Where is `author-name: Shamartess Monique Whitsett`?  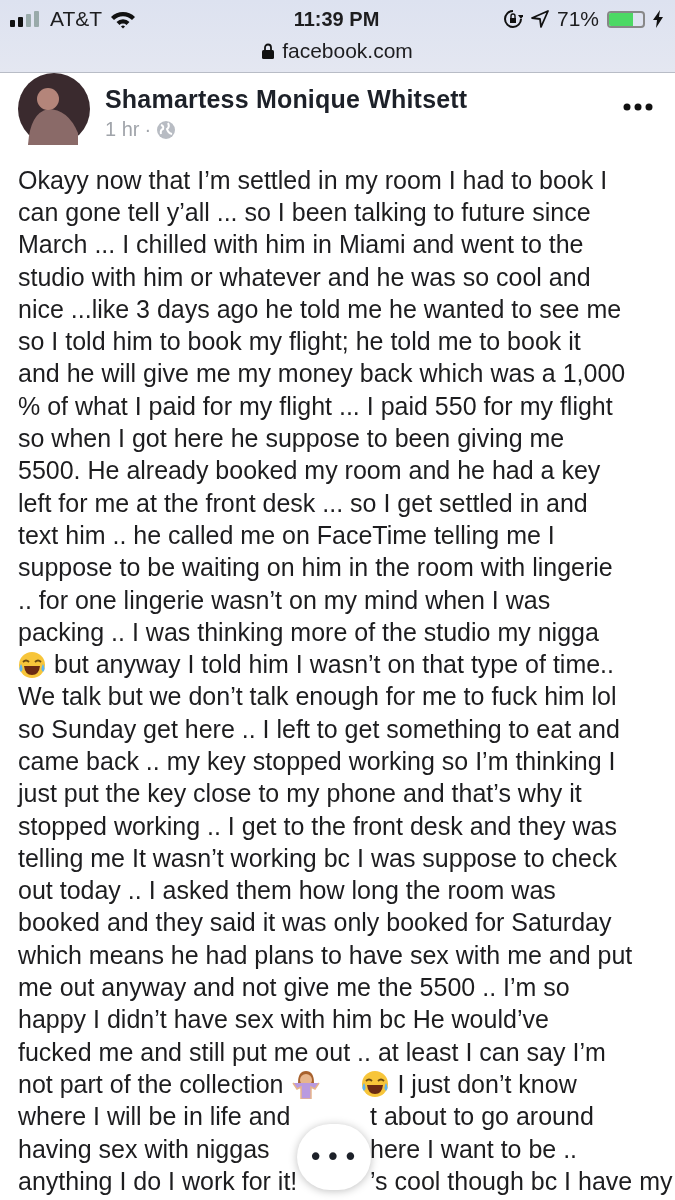
author-name: Shamartess Monique Whitsett is located at coordinates (364, 99).